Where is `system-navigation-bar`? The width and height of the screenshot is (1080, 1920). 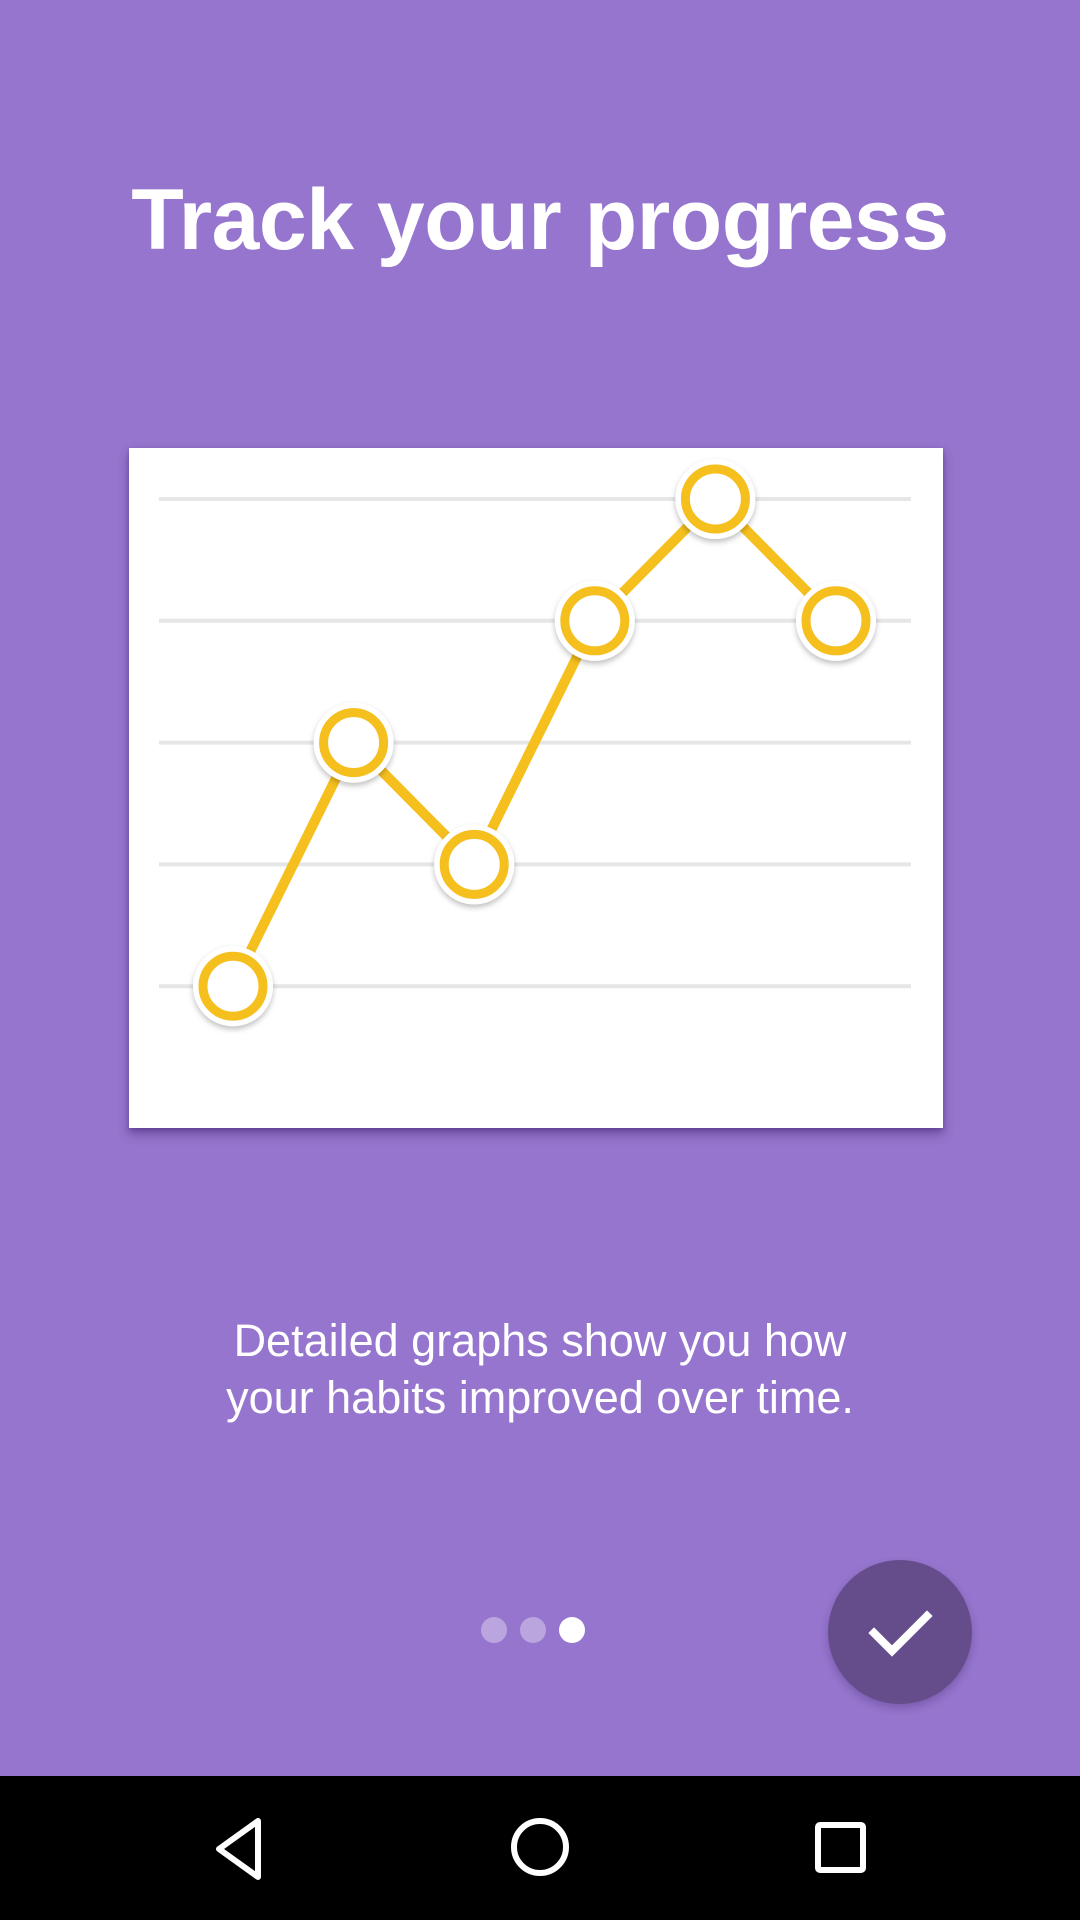
system-navigation-bar is located at coordinates (540, 1848).